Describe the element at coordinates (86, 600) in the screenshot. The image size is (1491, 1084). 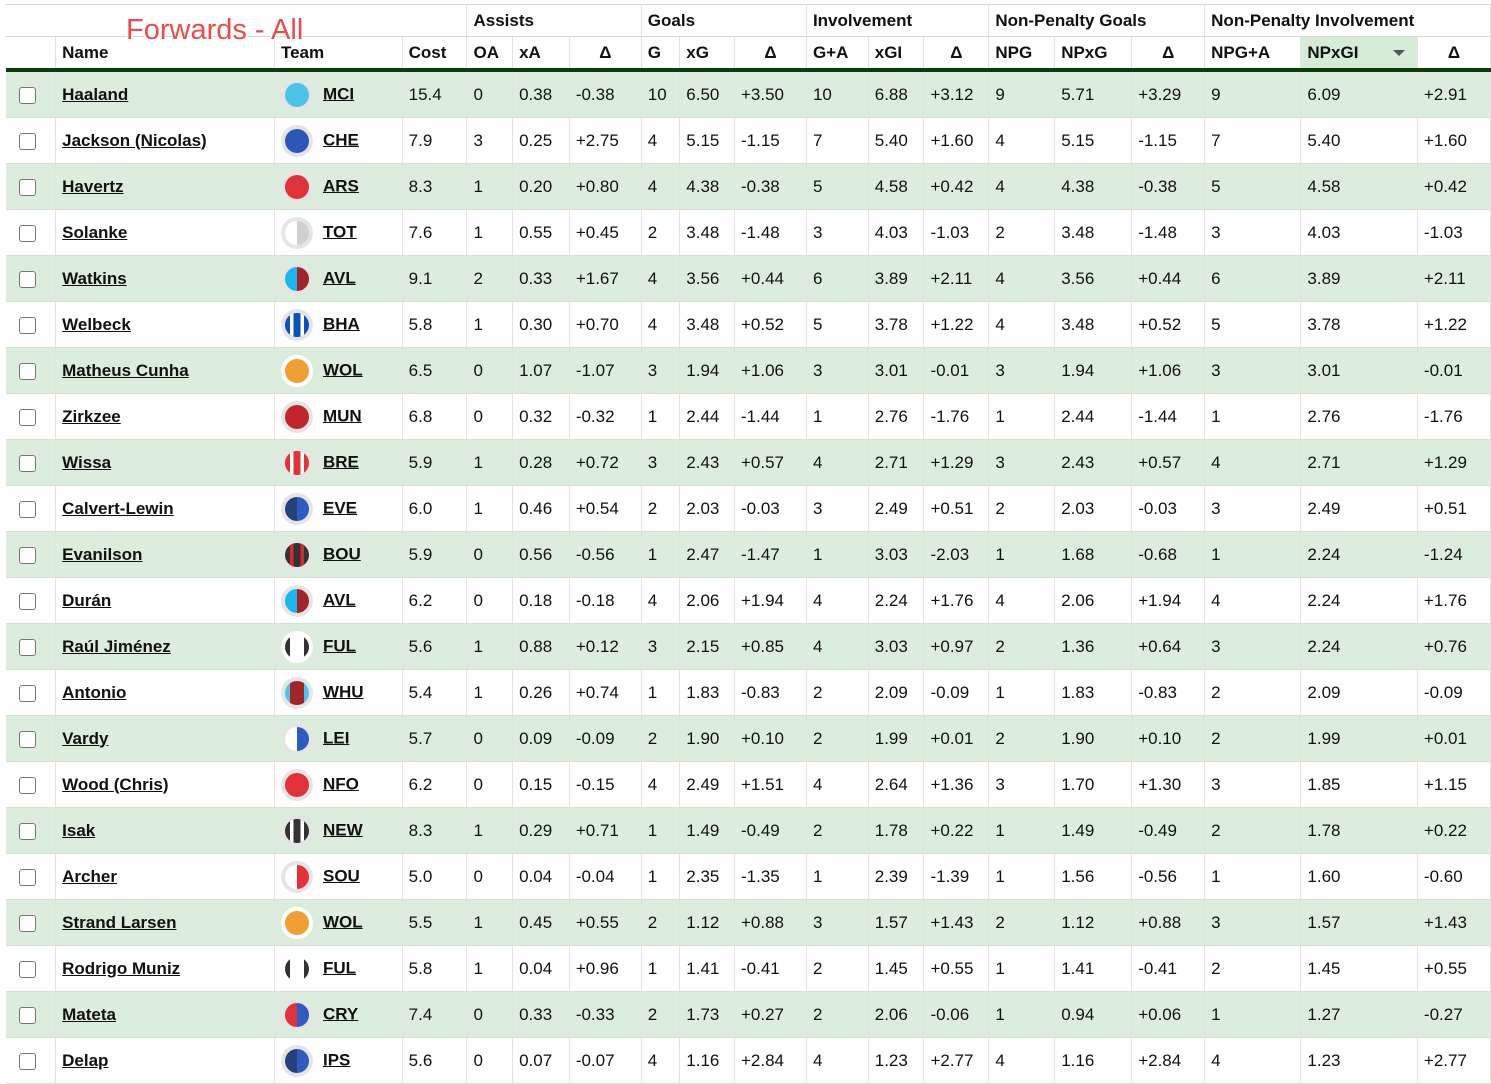
I see `player-name-link: Durán` at that location.